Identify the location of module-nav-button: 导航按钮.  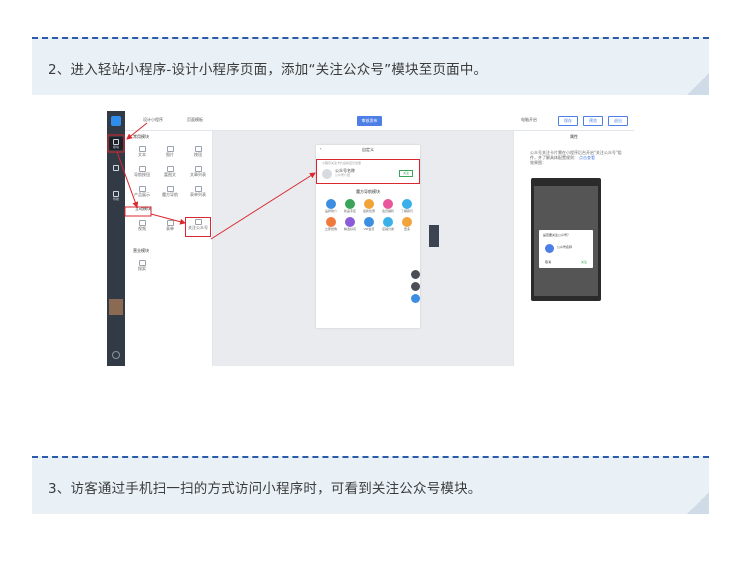
(142, 173).